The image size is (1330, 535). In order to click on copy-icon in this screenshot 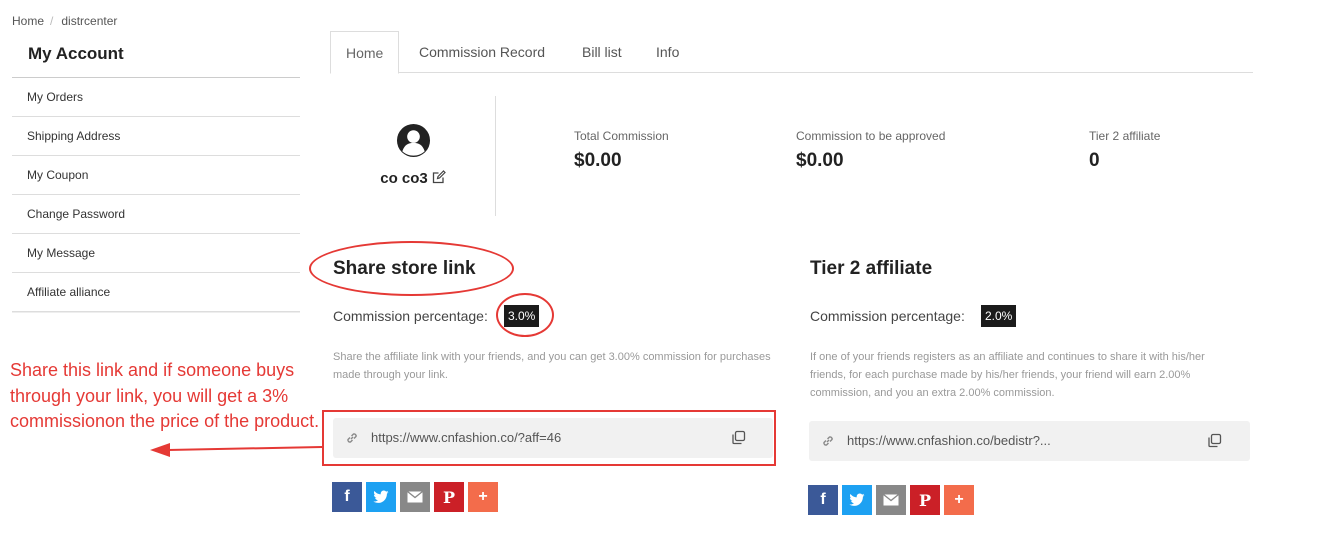, I will do `click(1214, 440)`.